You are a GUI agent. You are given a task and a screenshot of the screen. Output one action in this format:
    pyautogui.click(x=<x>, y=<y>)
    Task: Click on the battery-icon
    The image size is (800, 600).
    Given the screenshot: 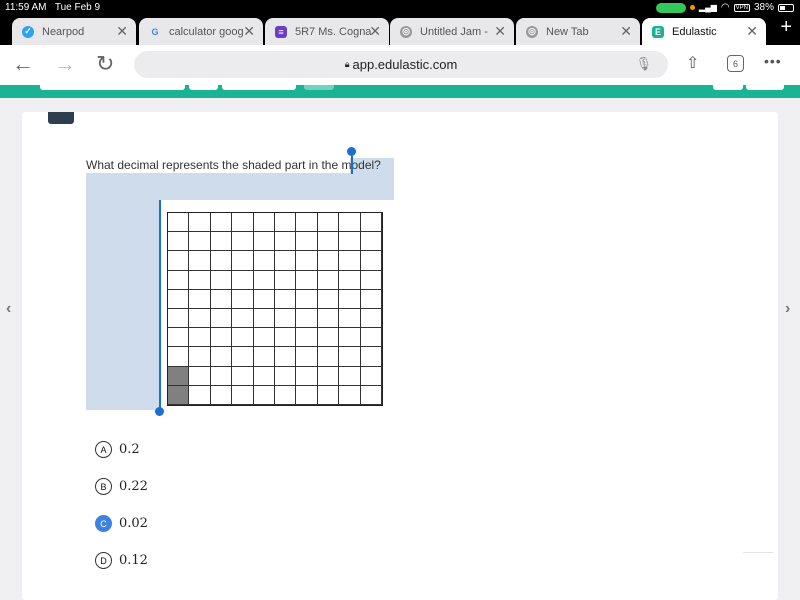 What is the action you would take?
    pyautogui.click(x=786, y=7)
    